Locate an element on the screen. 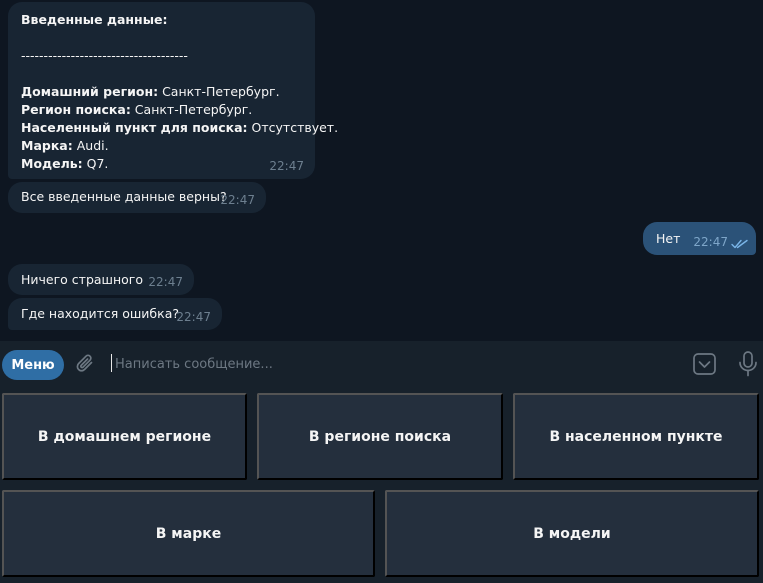  paperclip-icon is located at coordinates (86, 364).